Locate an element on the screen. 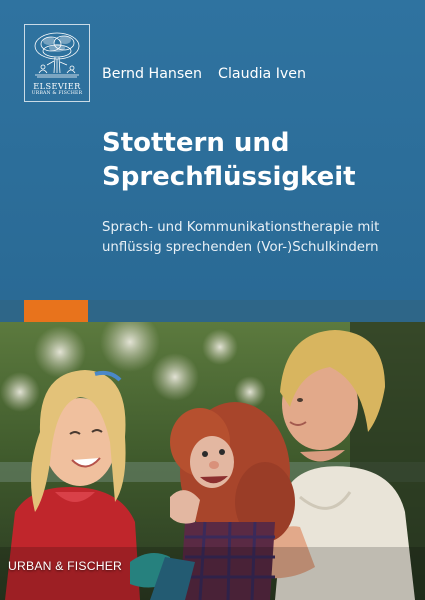 This screenshot has width=425, height=600. author-list: Bernd Hansen Claudia Iven is located at coordinates (204, 76).